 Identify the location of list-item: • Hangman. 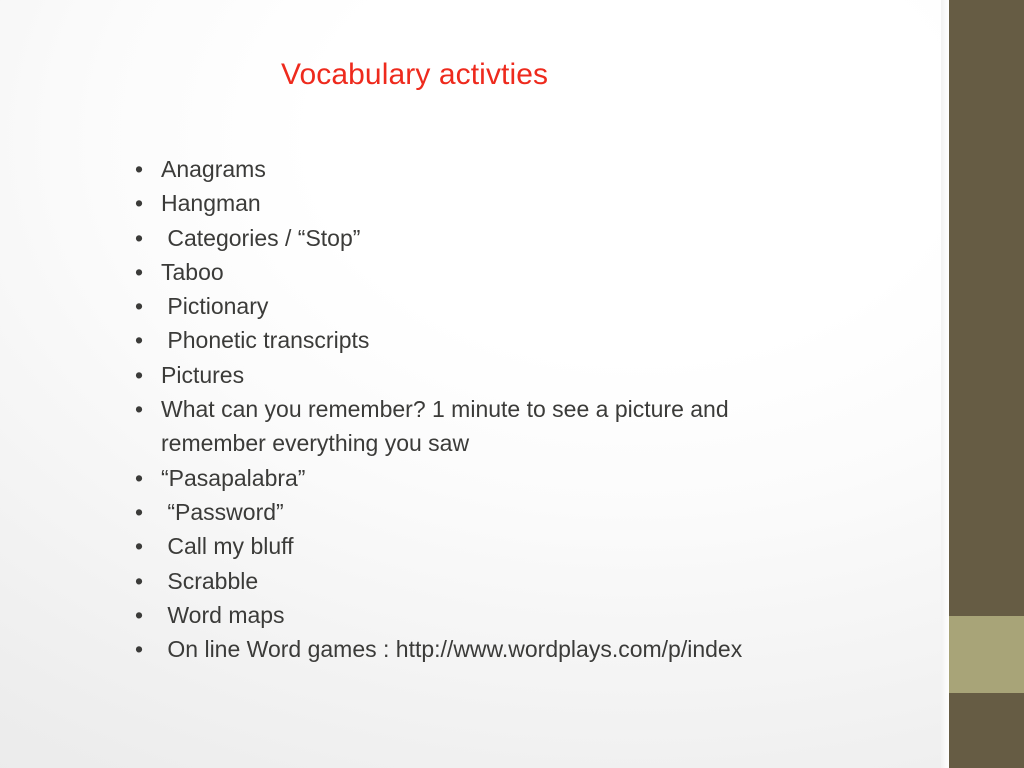
(478, 203).